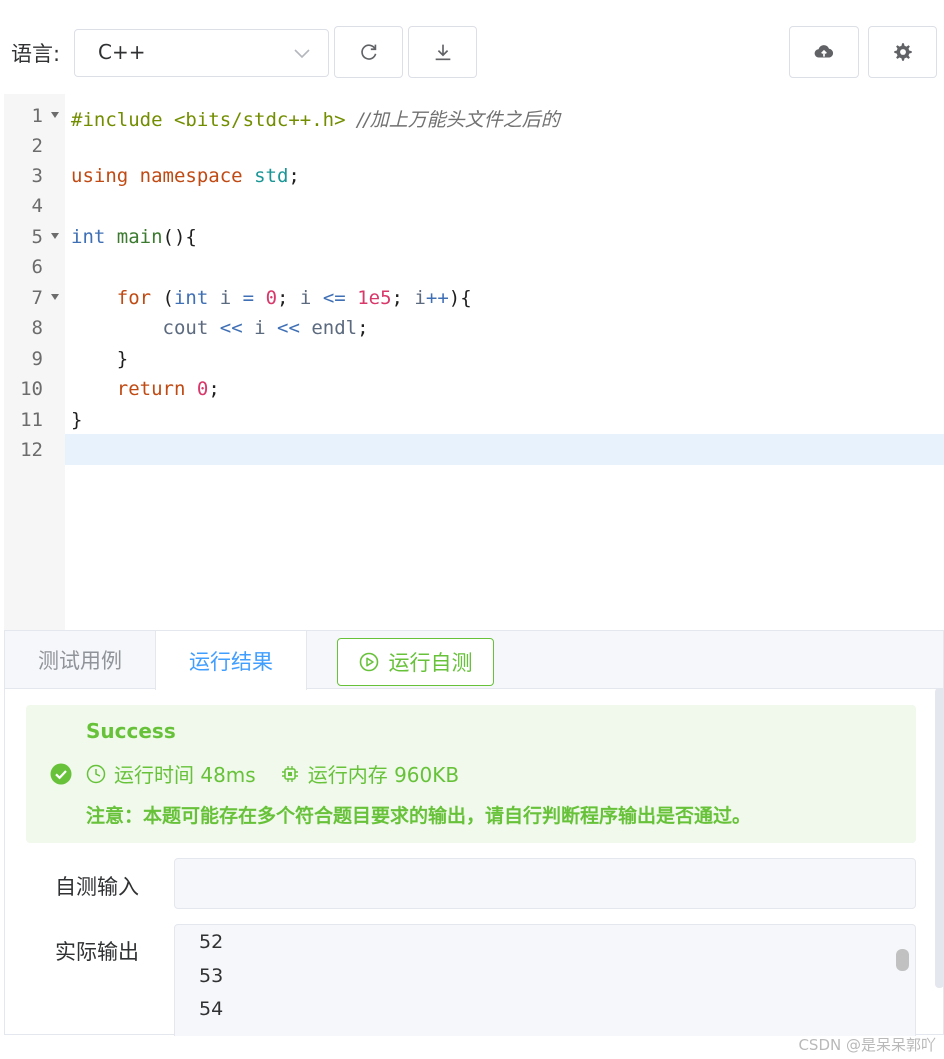  What do you see at coordinates (211, 1009) in the screenshot?
I see `output-line: 54` at bounding box center [211, 1009].